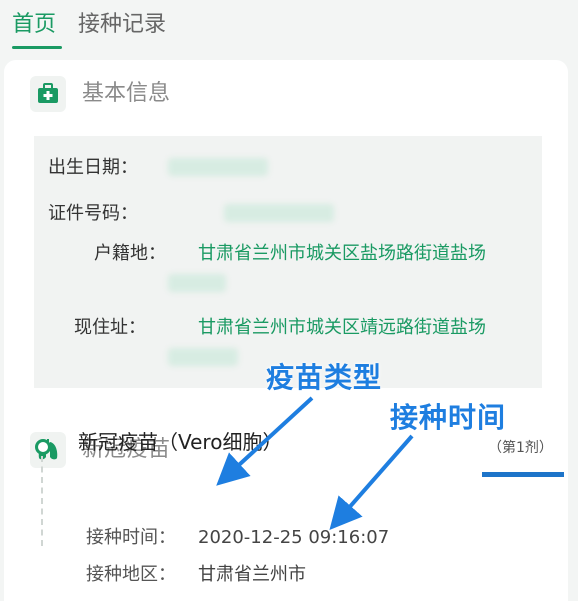  Describe the element at coordinates (371, 482) in the screenshot. I see `vaccination-time-arrow` at that location.